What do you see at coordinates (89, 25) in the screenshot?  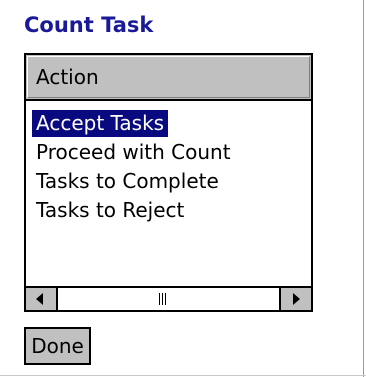 I see `page-title: Count Task` at bounding box center [89, 25].